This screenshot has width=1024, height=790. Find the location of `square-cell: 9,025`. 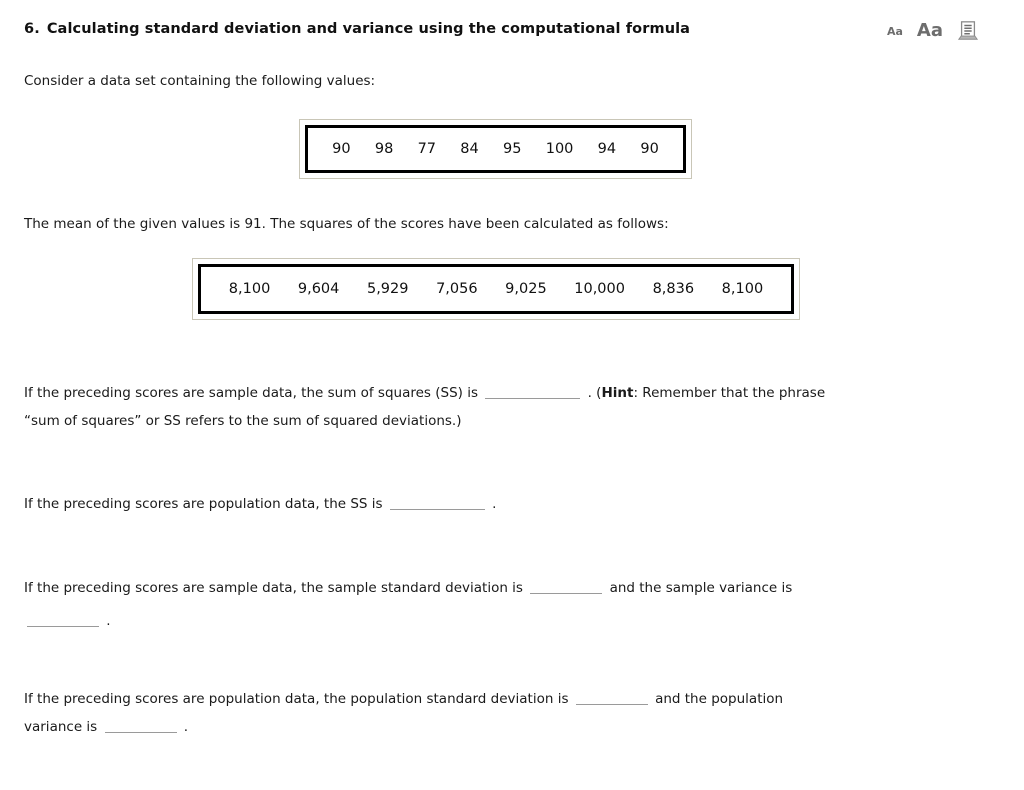

square-cell: 9,025 is located at coordinates (526, 289).